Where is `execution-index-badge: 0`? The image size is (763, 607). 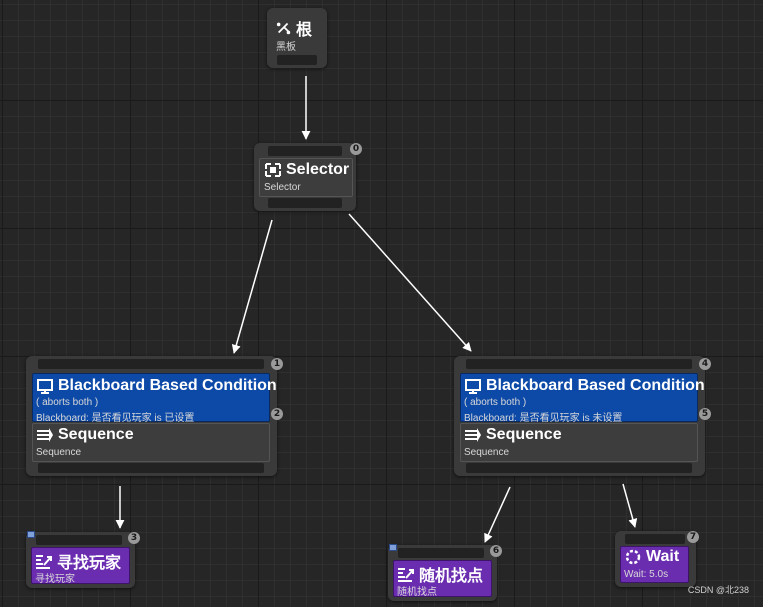
execution-index-badge: 0 is located at coordinates (356, 149).